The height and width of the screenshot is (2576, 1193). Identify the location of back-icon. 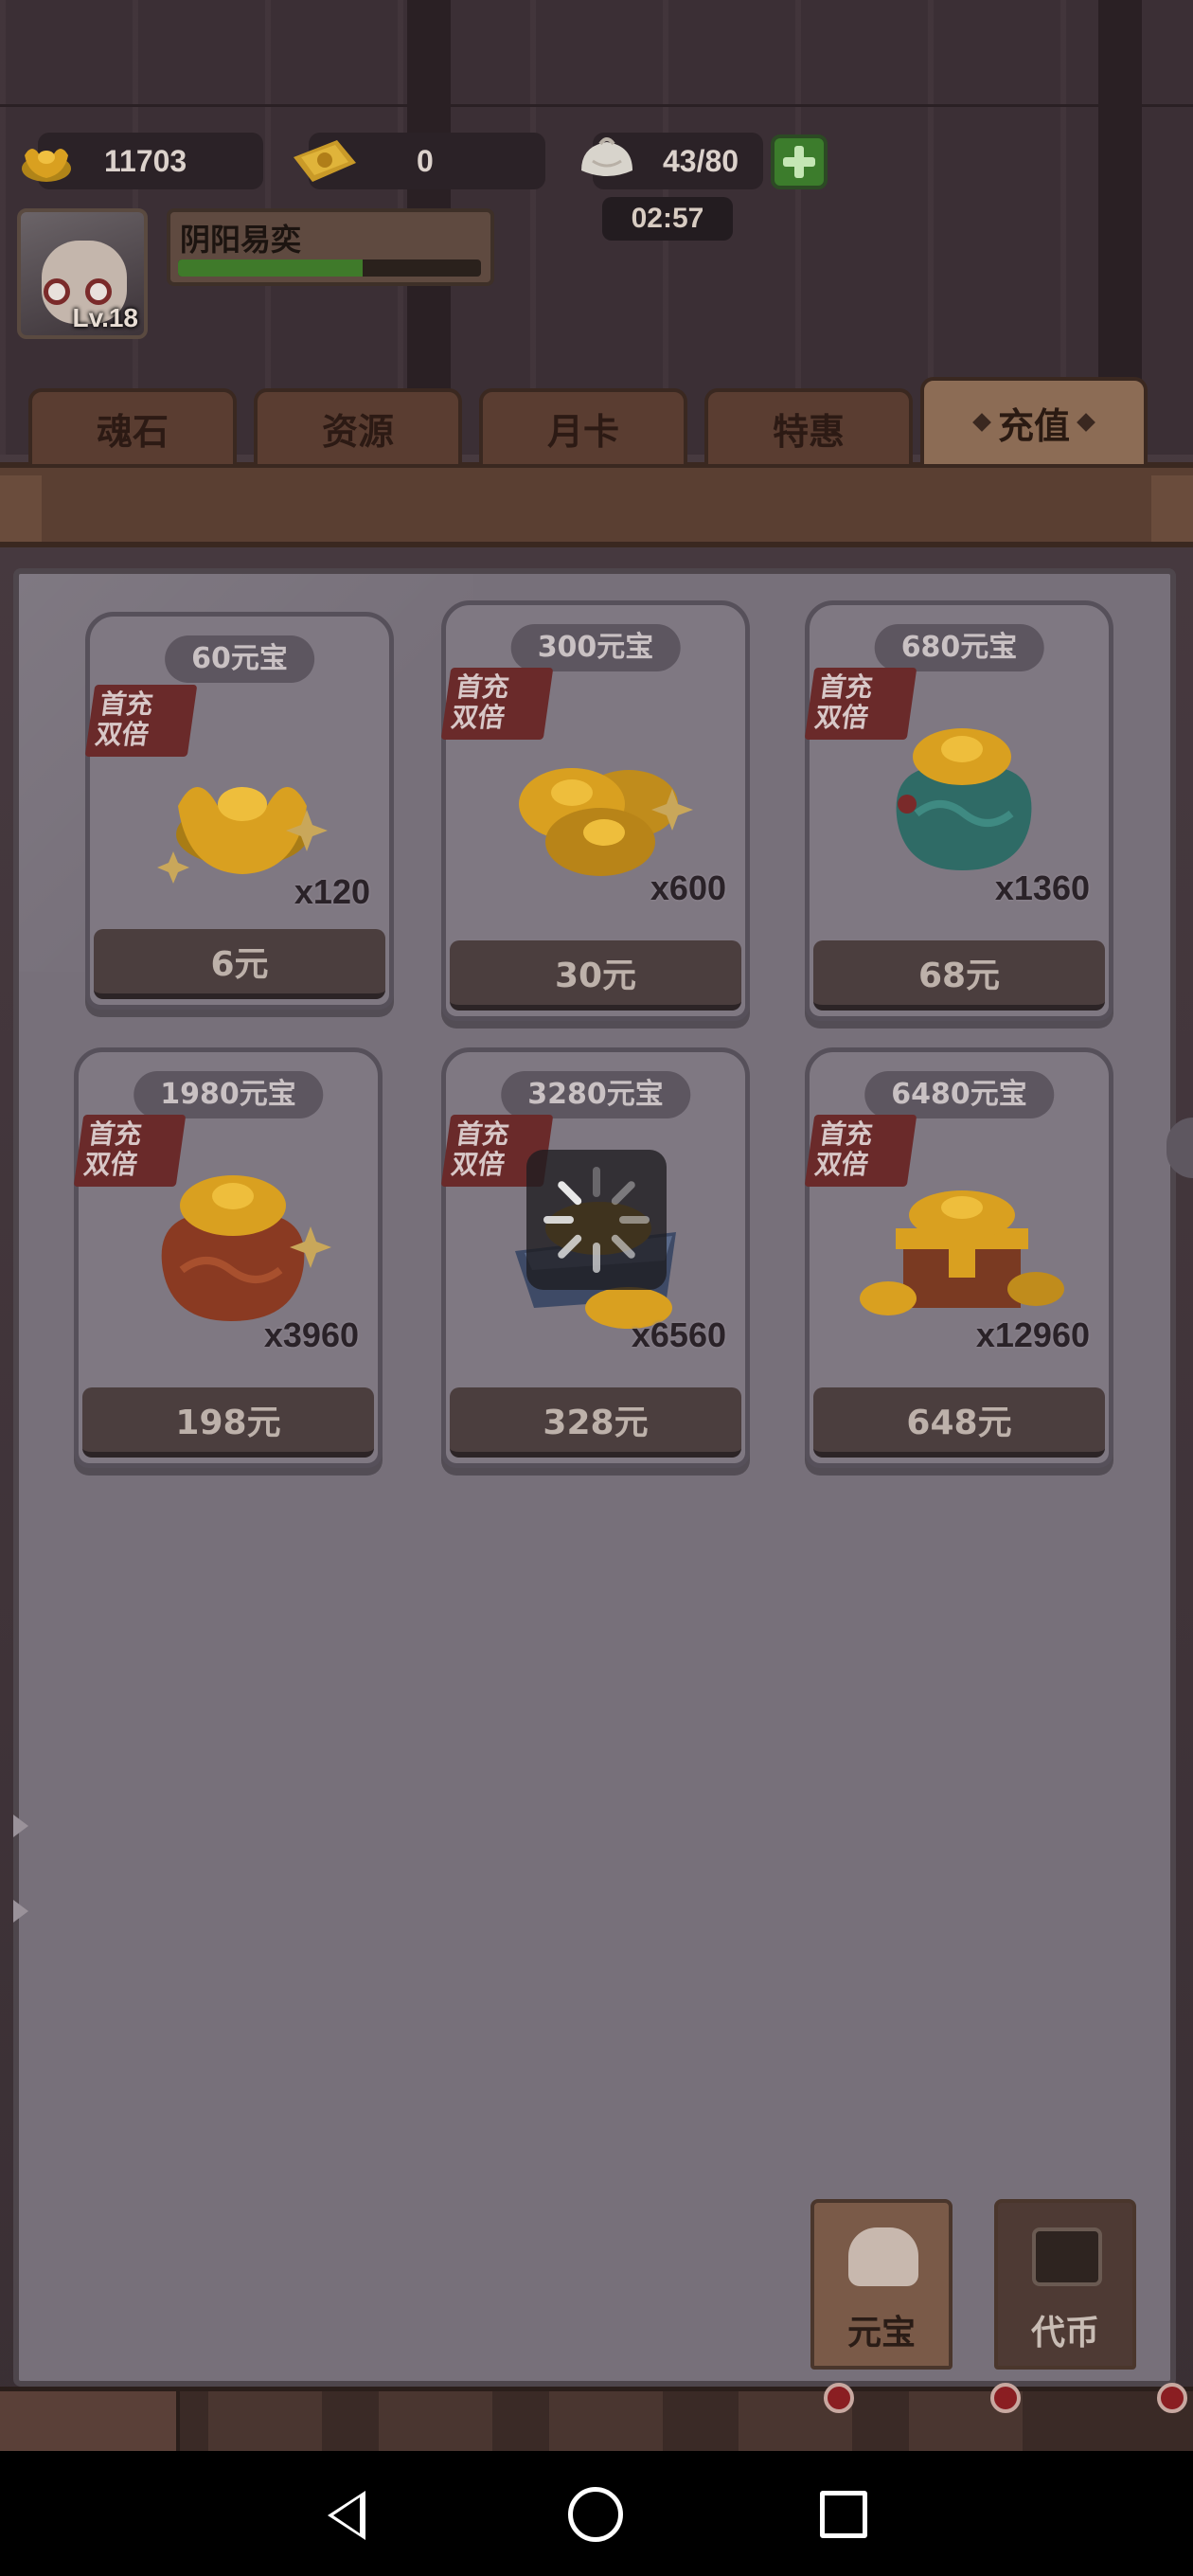
(346, 2515).